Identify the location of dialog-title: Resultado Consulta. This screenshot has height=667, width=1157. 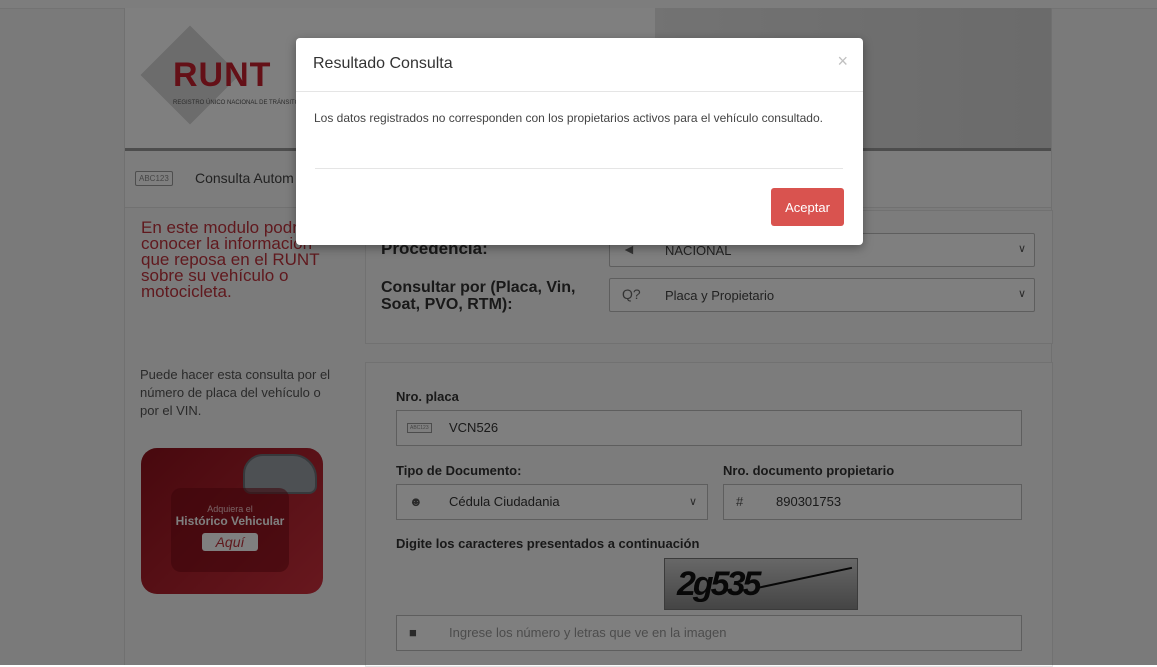
(383, 63).